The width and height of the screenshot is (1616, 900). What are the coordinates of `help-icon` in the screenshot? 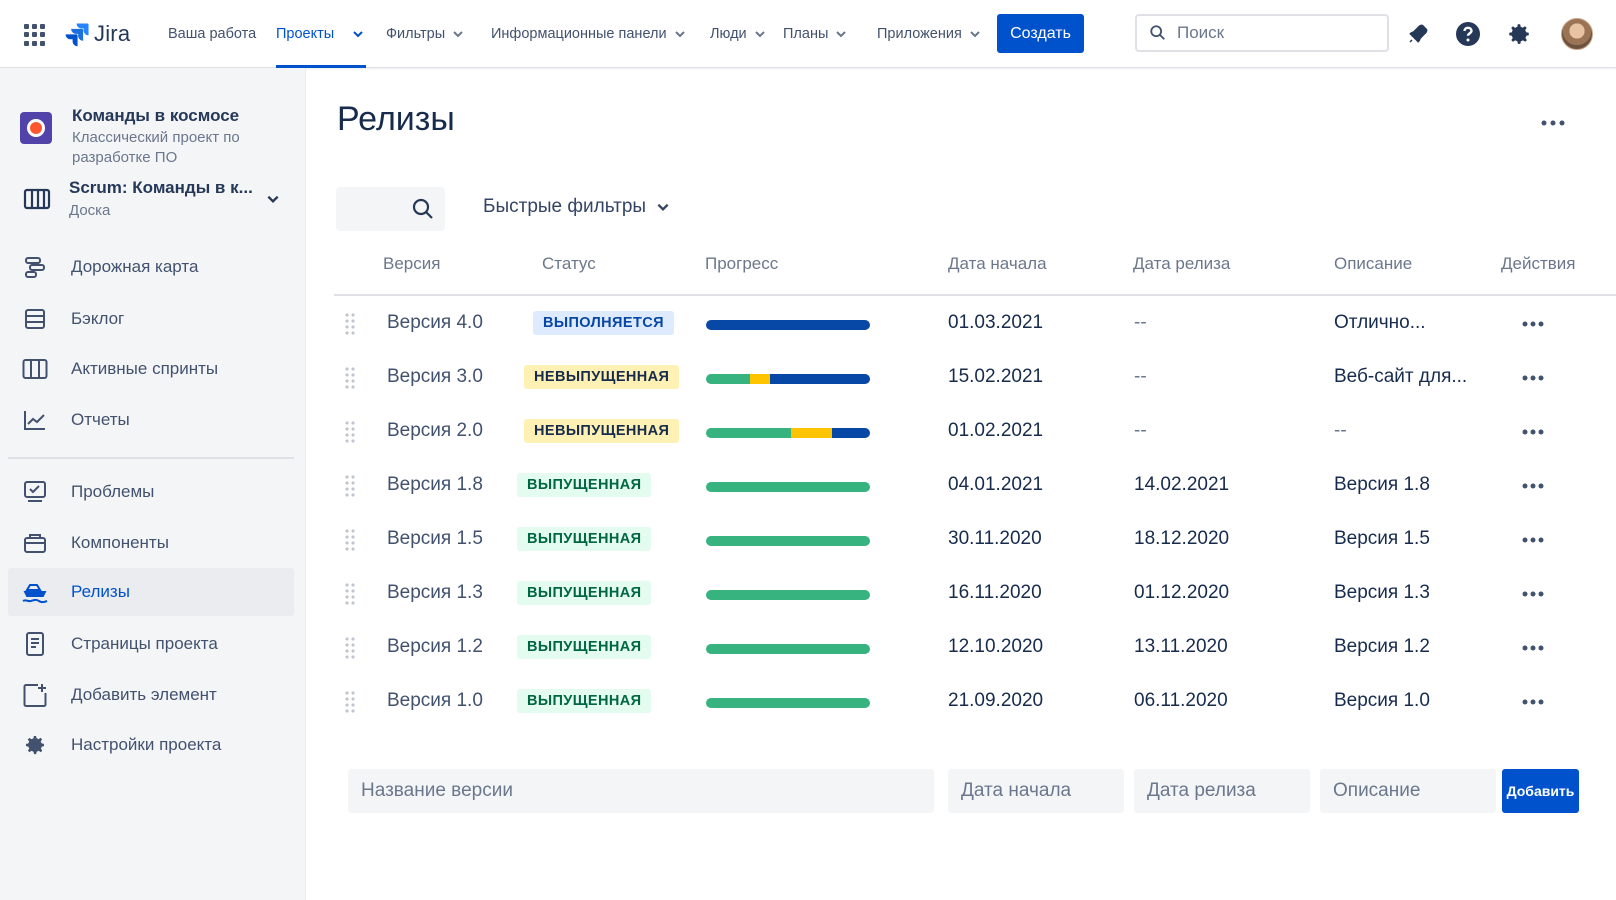 It's located at (1468, 34).